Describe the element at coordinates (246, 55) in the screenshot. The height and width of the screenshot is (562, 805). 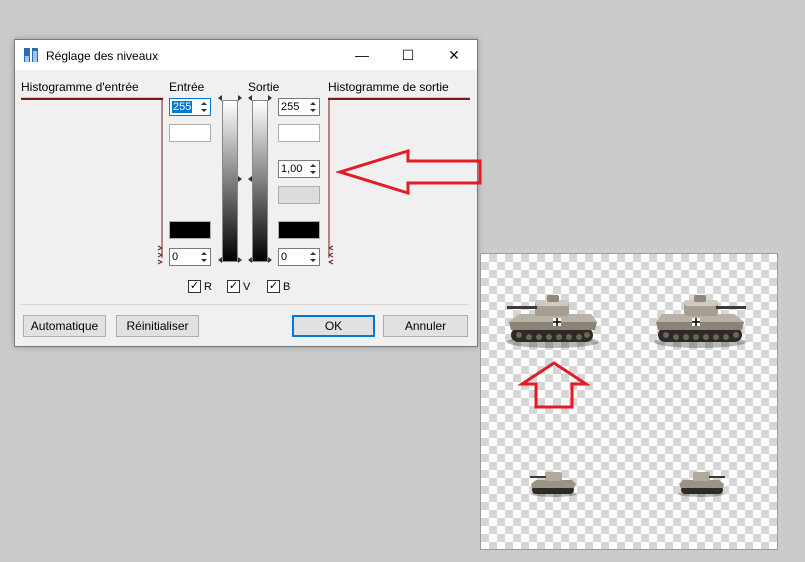
I see `title-bar: Réglage des niveaux — ☐ ✕` at that location.